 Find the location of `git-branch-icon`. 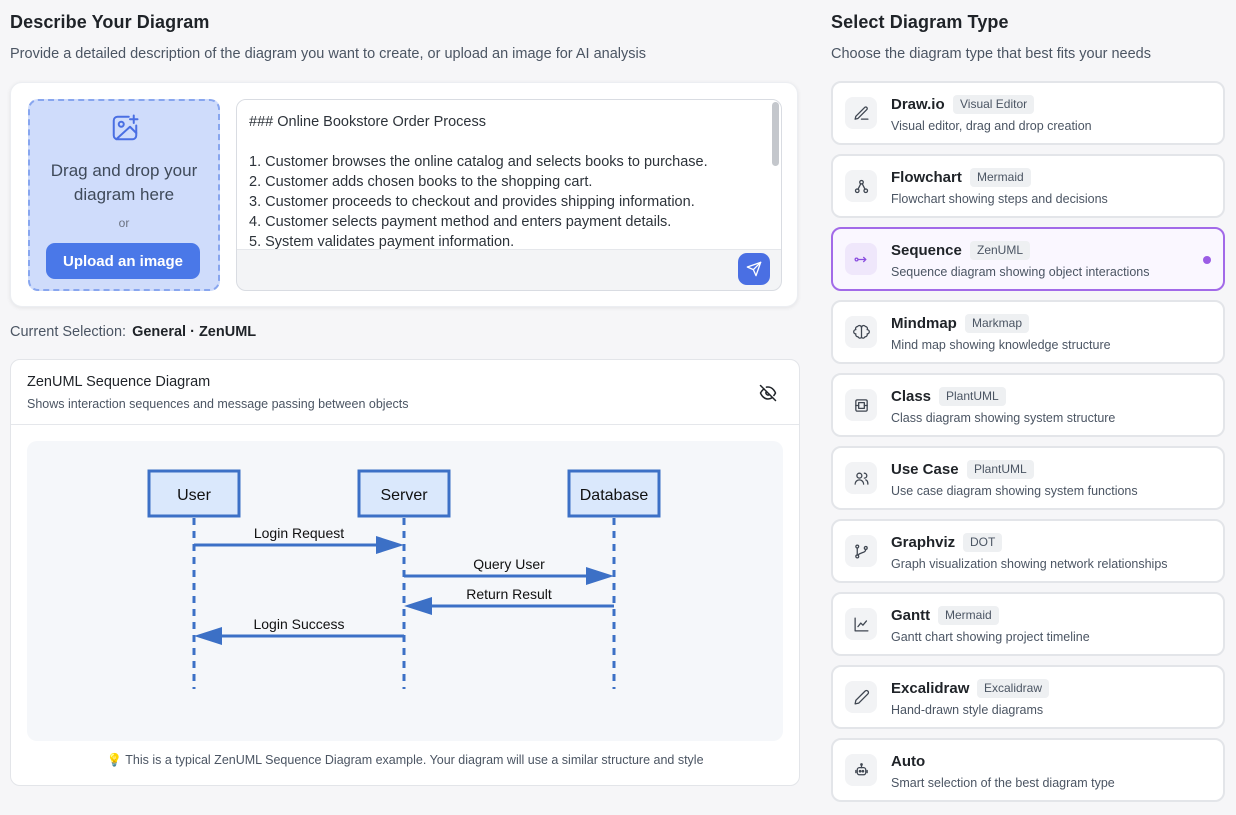

git-branch-icon is located at coordinates (861, 551).